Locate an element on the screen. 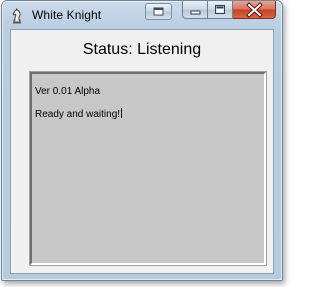  log-line-ready: Ready and waiting! is located at coordinates (148, 114).